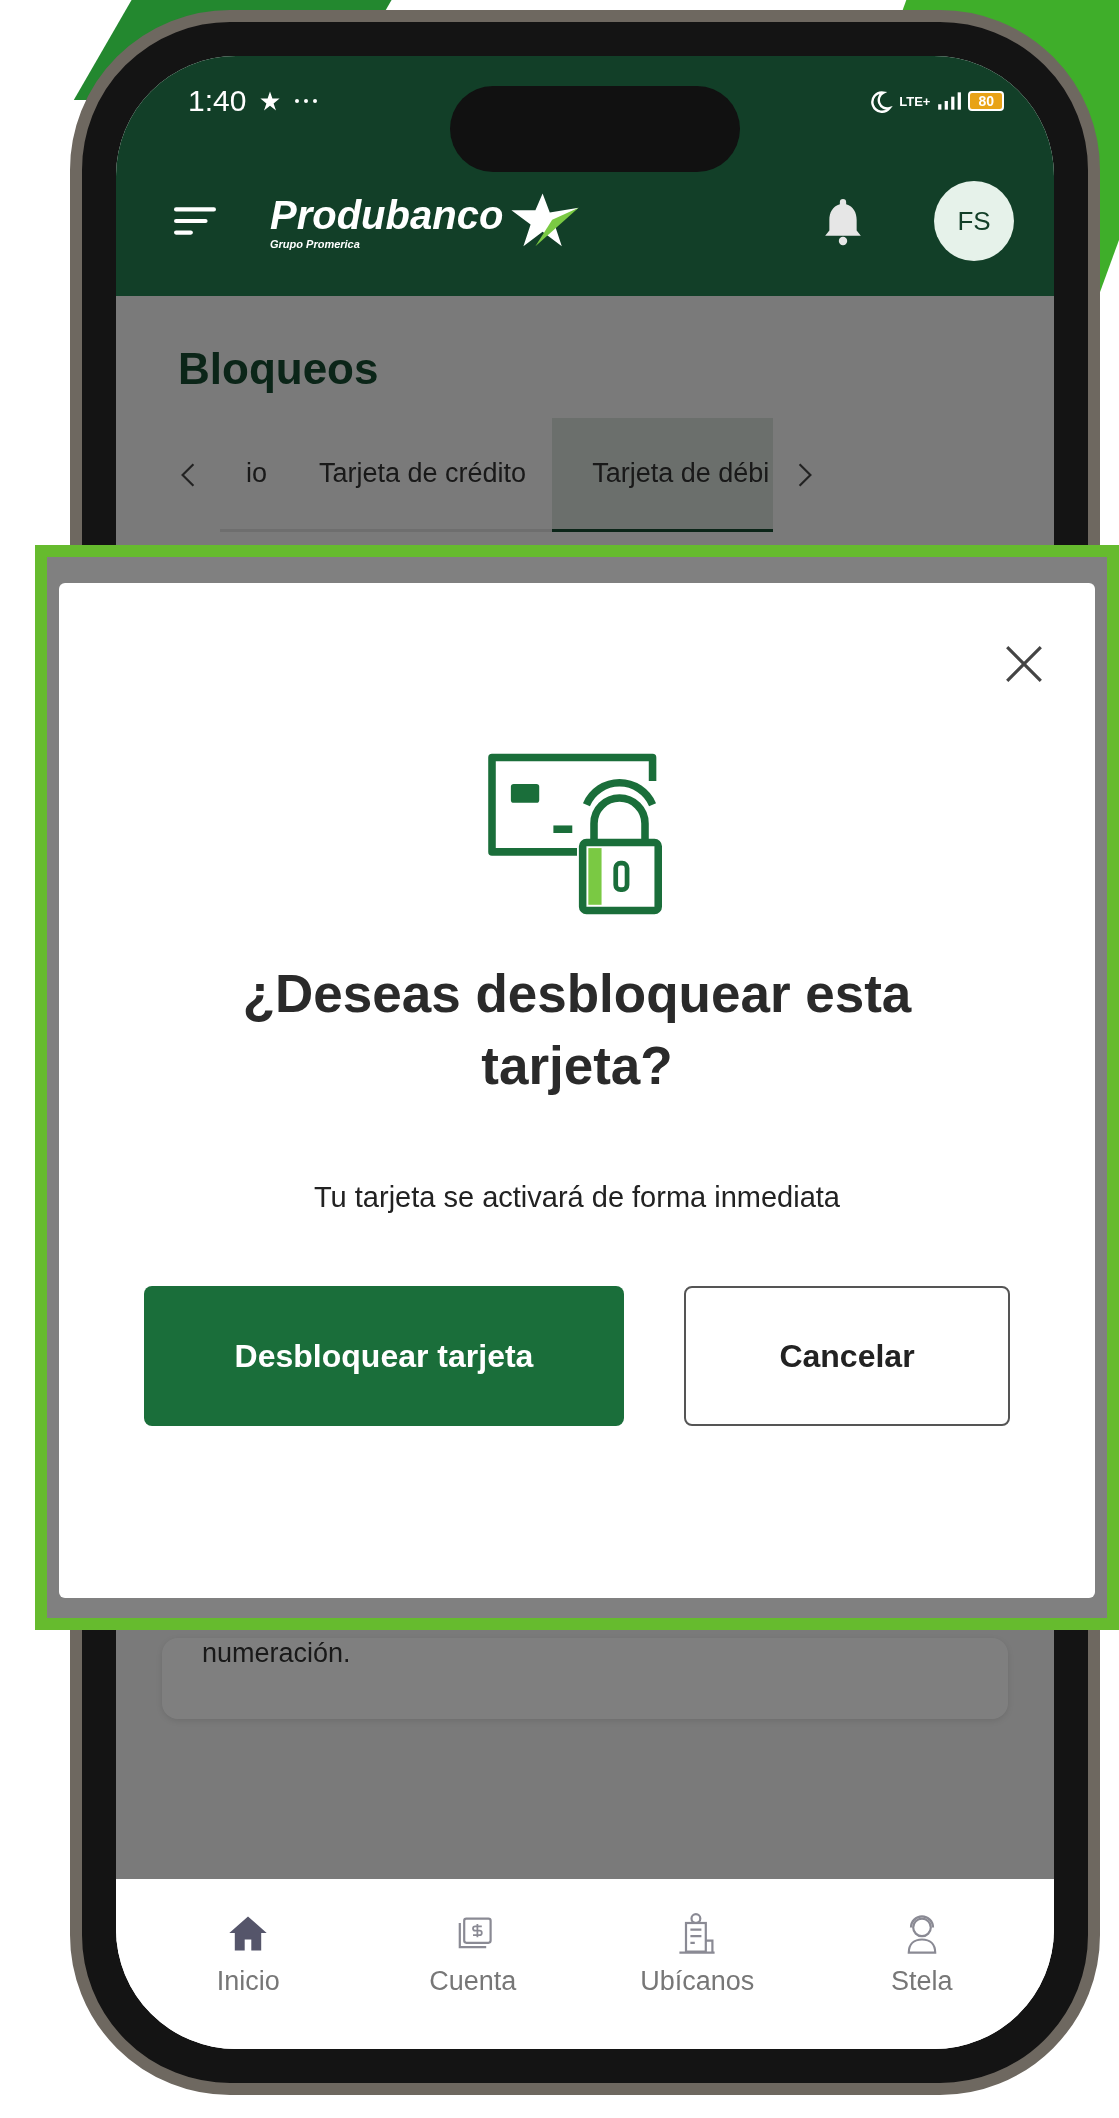  Describe the element at coordinates (949, 101) in the screenshot. I see `signal-icon` at that location.